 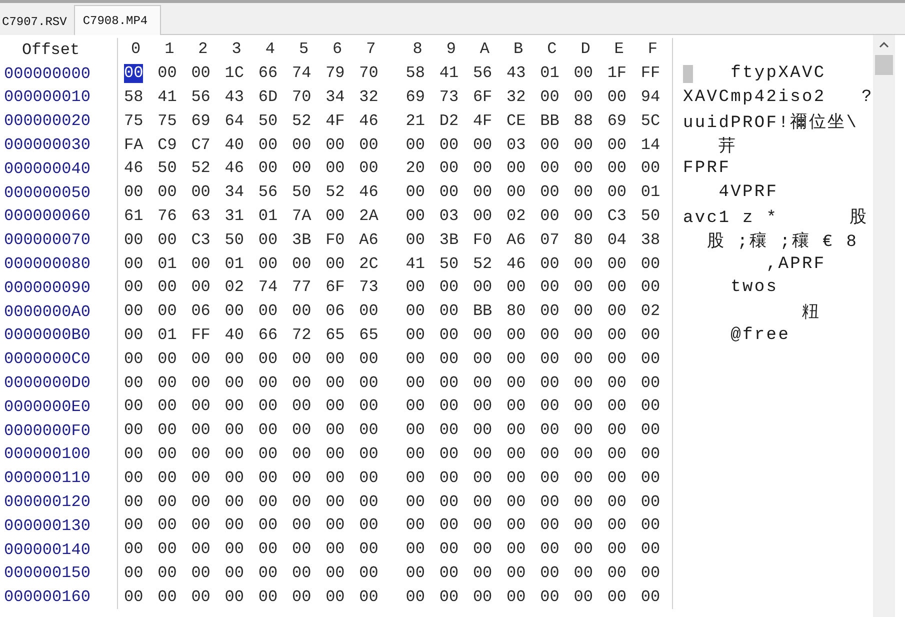 What do you see at coordinates (617, 74) in the screenshot?
I see `hex-byte: 1F` at bounding box center [617, 74].